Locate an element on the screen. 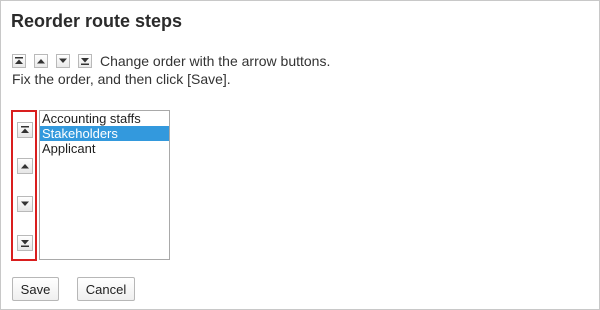  reorder-buttons-highlight is located at coordinates (24, 185).